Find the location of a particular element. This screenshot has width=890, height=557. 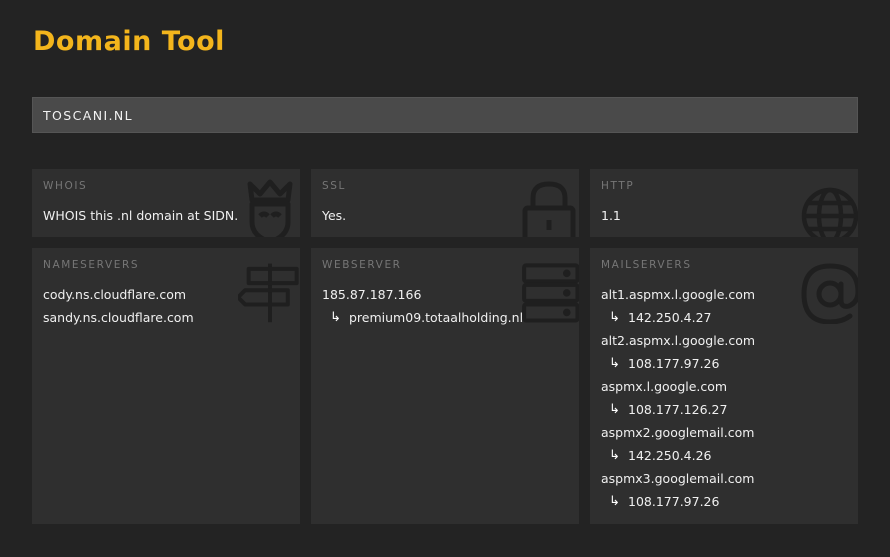

mailserver-host: aspmx2.googlemail.com is located at coordinates (724, 435).